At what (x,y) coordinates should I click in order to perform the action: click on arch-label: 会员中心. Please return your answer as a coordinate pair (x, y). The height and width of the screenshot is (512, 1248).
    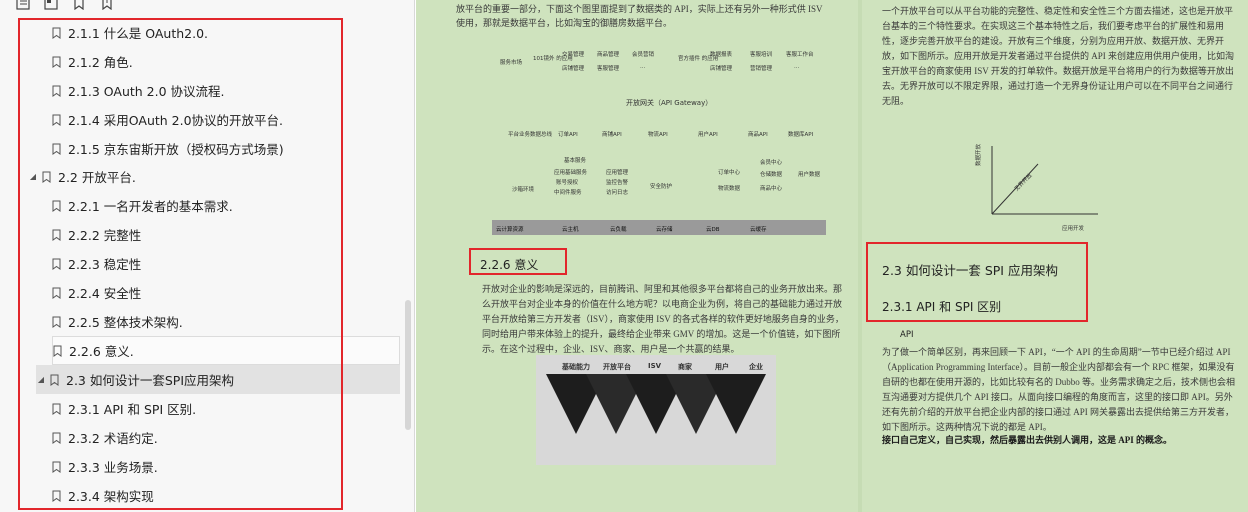
    Looking at the image, I should click on (771, 163).